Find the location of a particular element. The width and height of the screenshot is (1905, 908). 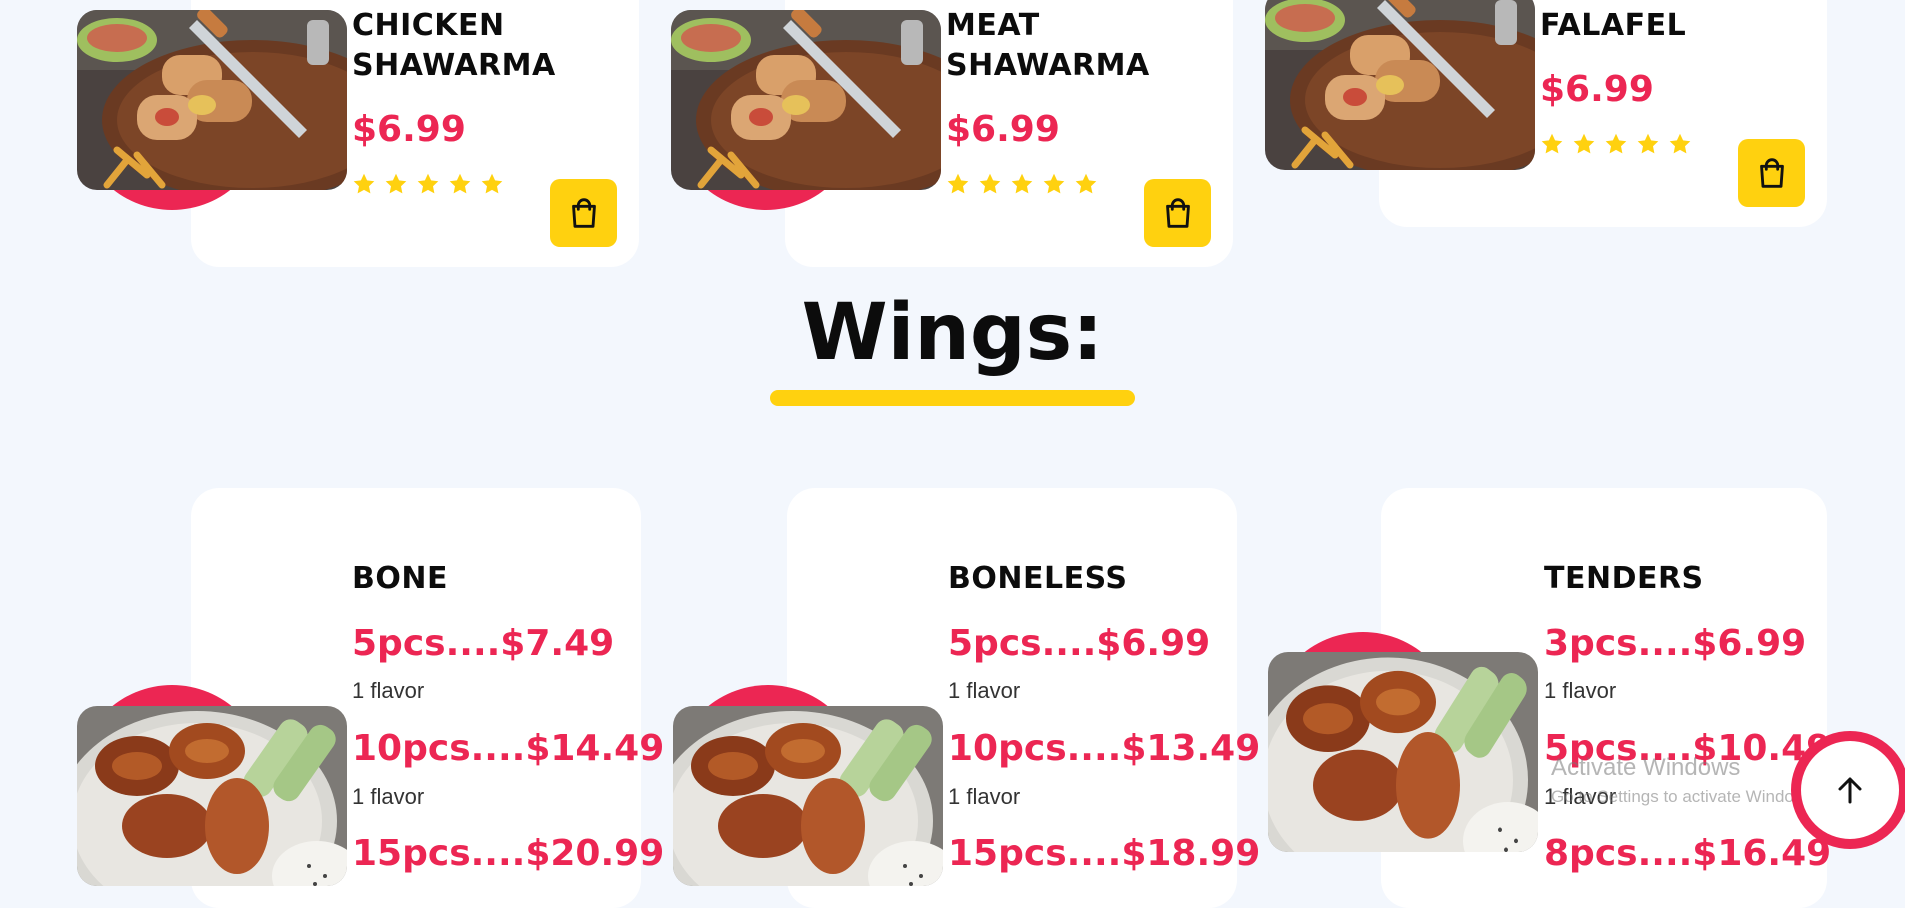

chicken-shawarma-image is located at coordinates (212, 100).